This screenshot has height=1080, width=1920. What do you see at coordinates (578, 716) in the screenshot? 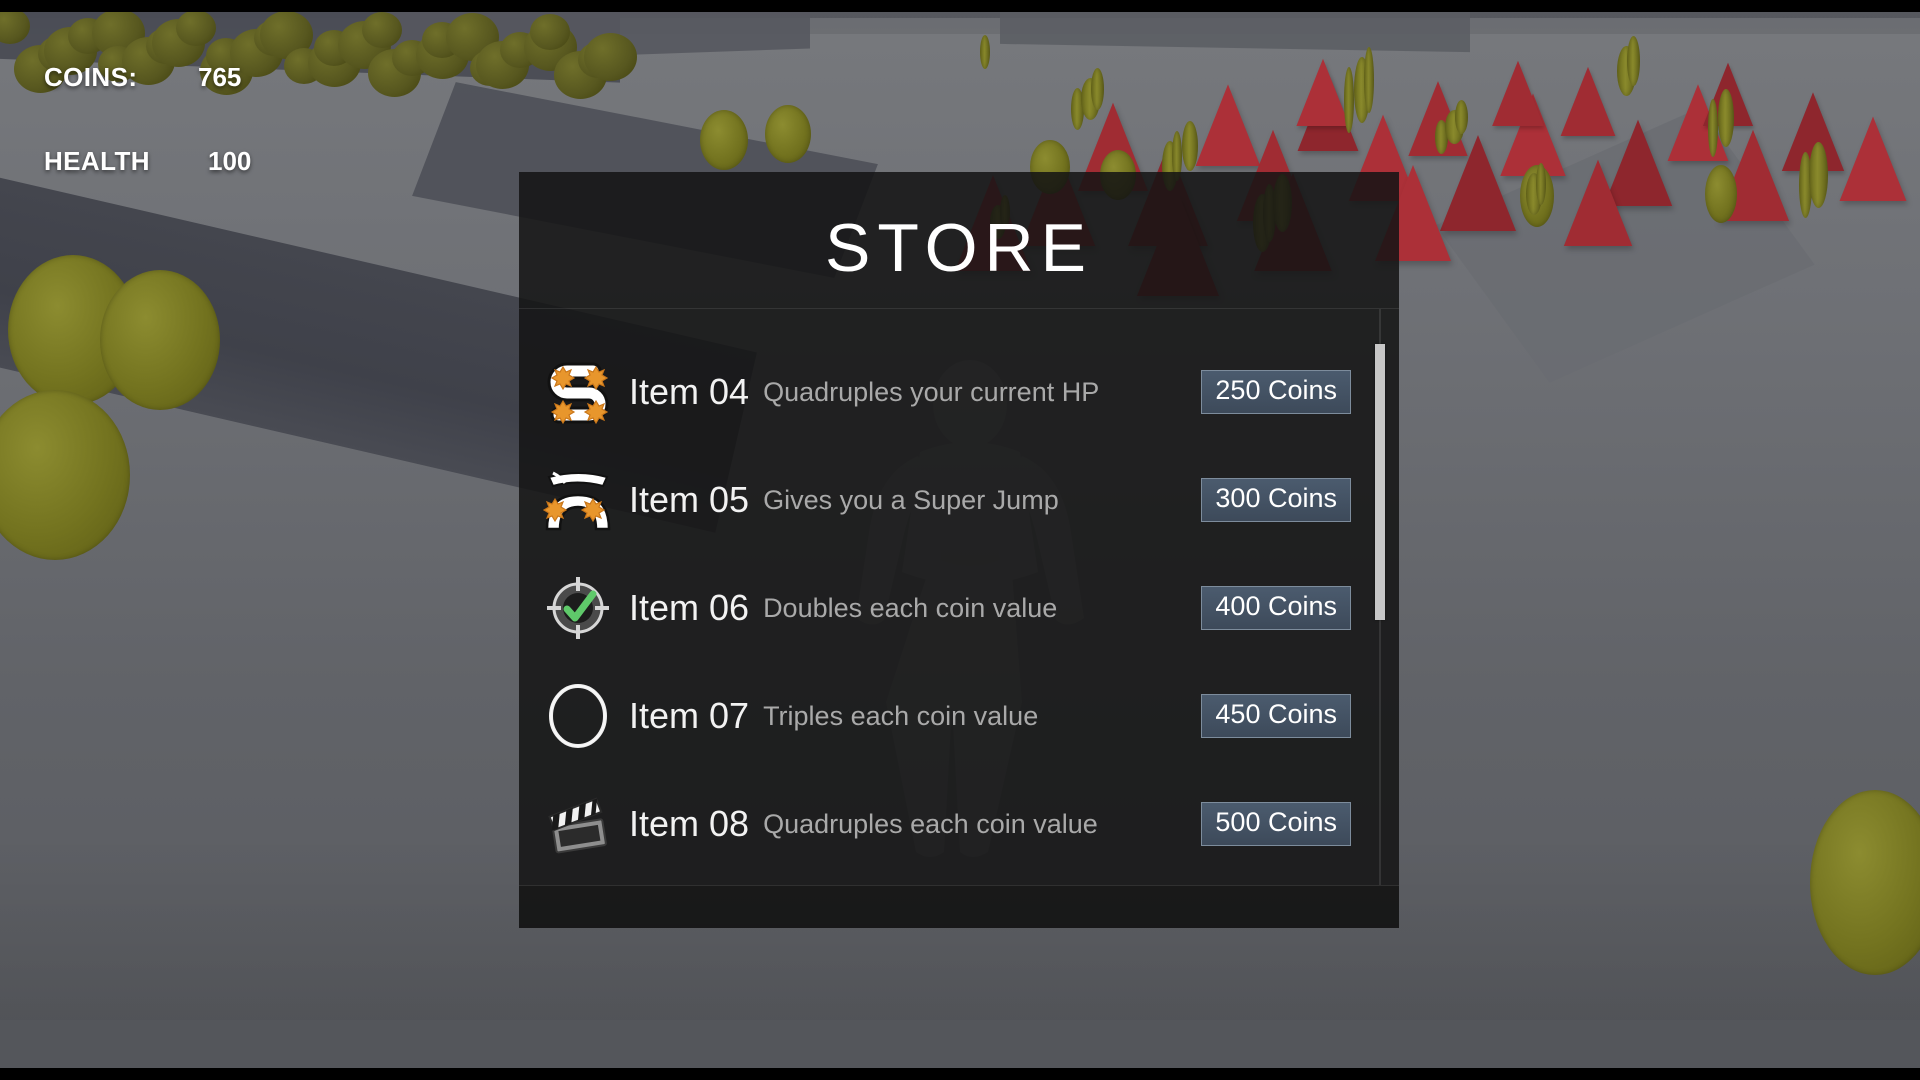
I see `ring-icon` at bounding box center [578, 716].